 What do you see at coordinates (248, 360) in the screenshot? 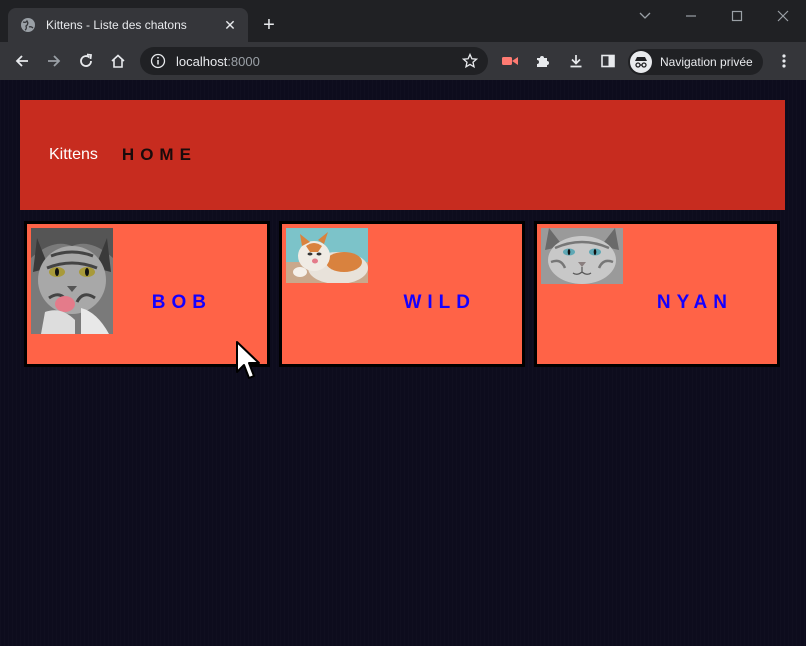
I see `mouse-cursor-icon` at bounding box center [248, 360].